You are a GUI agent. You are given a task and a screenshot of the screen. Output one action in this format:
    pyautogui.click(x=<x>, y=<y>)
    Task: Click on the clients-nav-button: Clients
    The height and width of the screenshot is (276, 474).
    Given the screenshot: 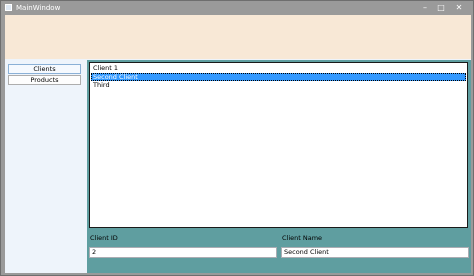 What is the action you would take?
    pyautogui.click(x=44, y=69)
    